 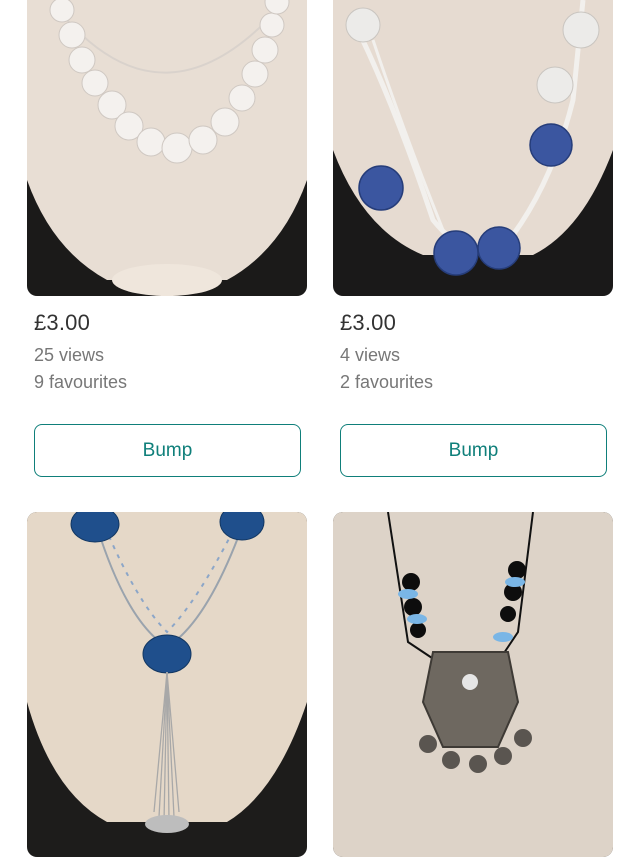 I want to click on listing-favourites: 9 favourites, so click(x=81, y=382).